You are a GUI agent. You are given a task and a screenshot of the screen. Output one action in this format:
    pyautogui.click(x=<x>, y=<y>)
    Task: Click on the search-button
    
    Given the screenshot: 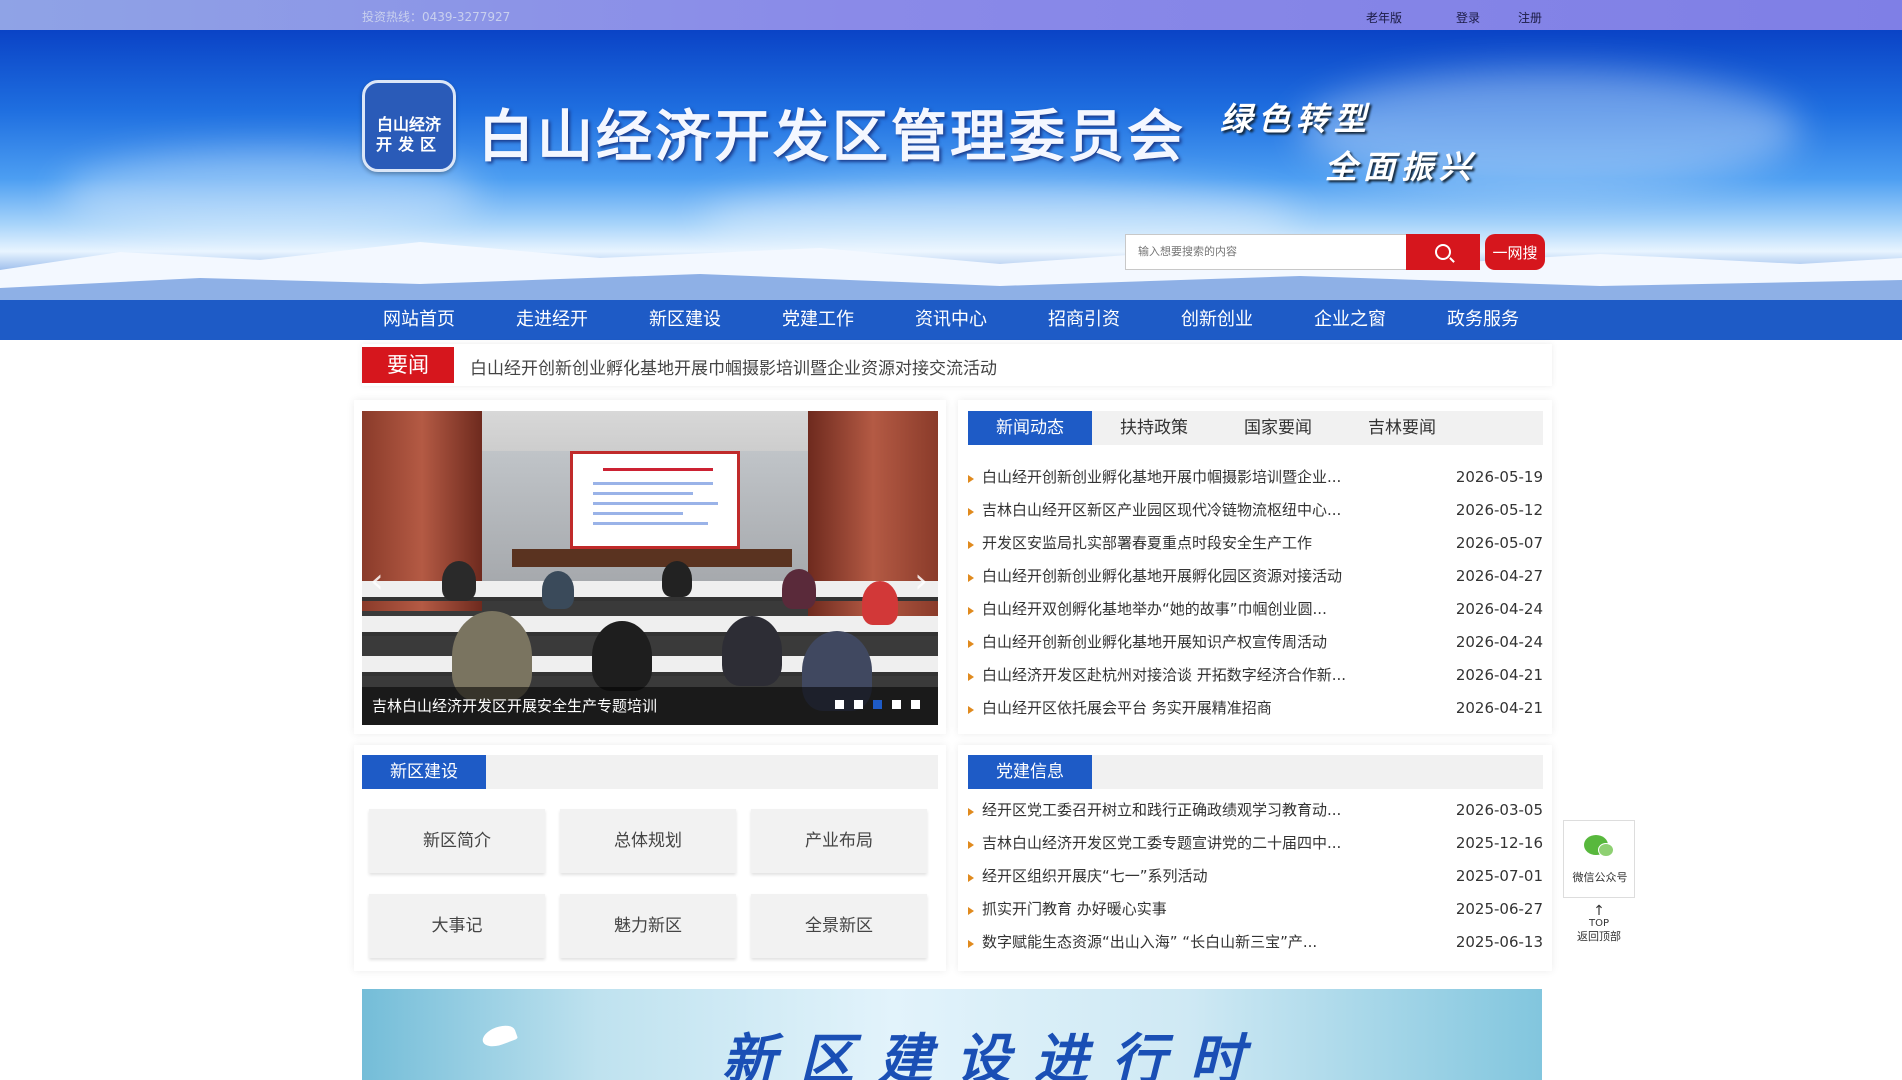 What is the action you would take?
    pyautogui.click(x=1443, y=252)
    